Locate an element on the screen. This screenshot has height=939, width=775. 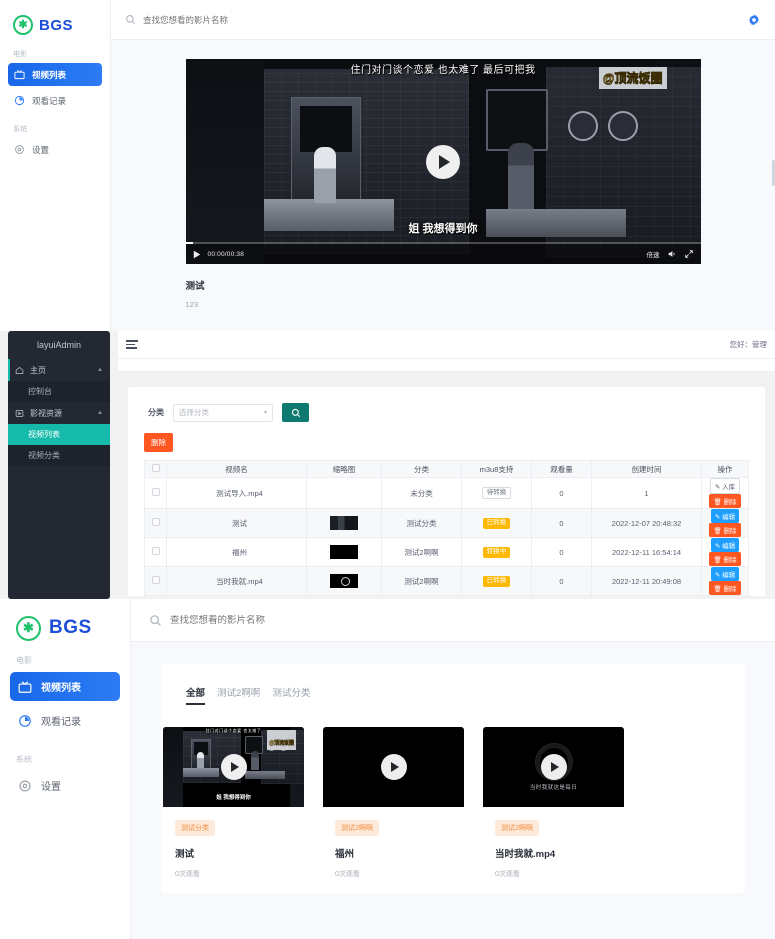
row-name: 当时我就.mp4 is located at coordinates (236, 581).